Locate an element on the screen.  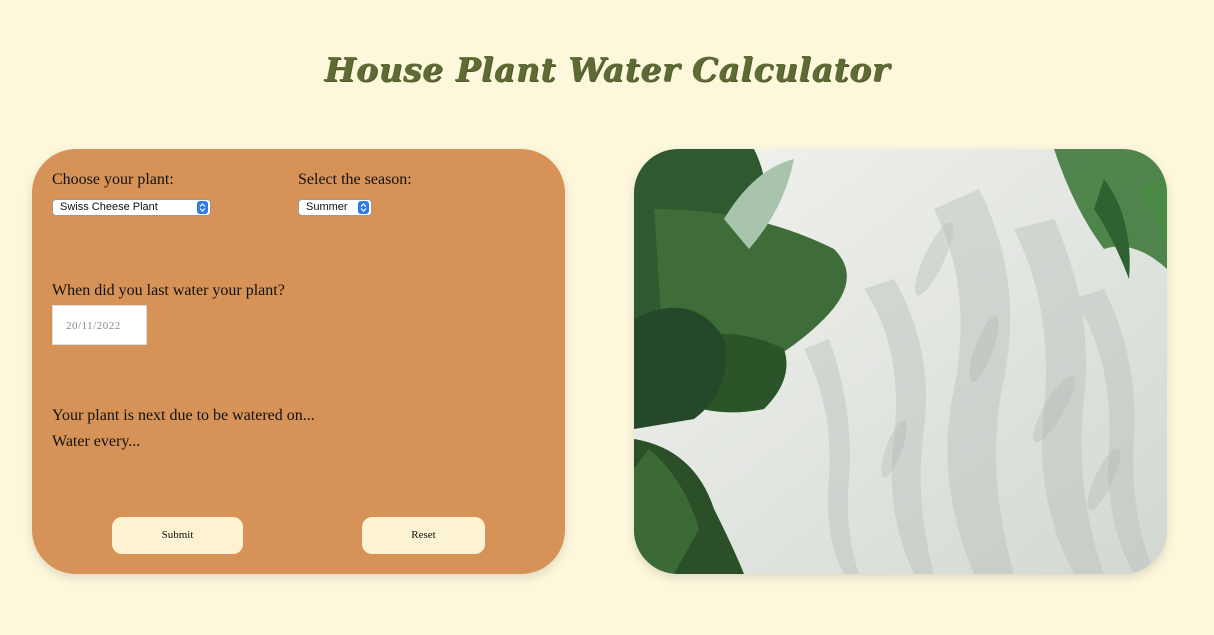
page-title: House Plant Water Calculator is located at coordinates (607, 69).